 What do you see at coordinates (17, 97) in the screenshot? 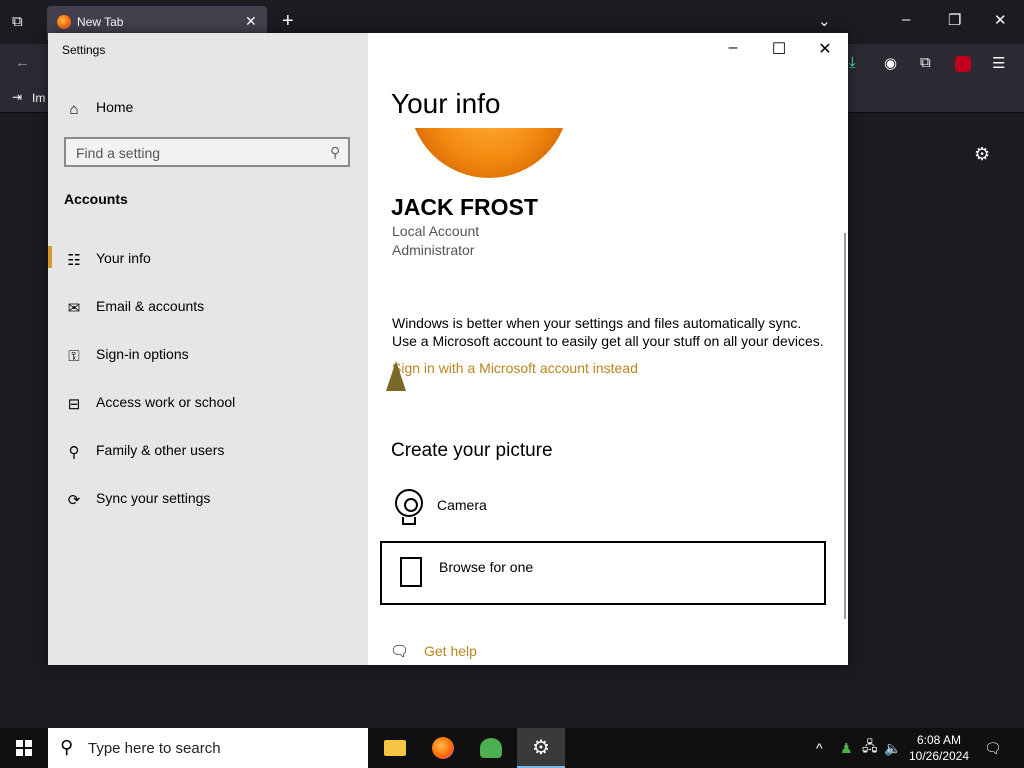
I see `import-icon: ⇥` at bounding box center [17, 97].